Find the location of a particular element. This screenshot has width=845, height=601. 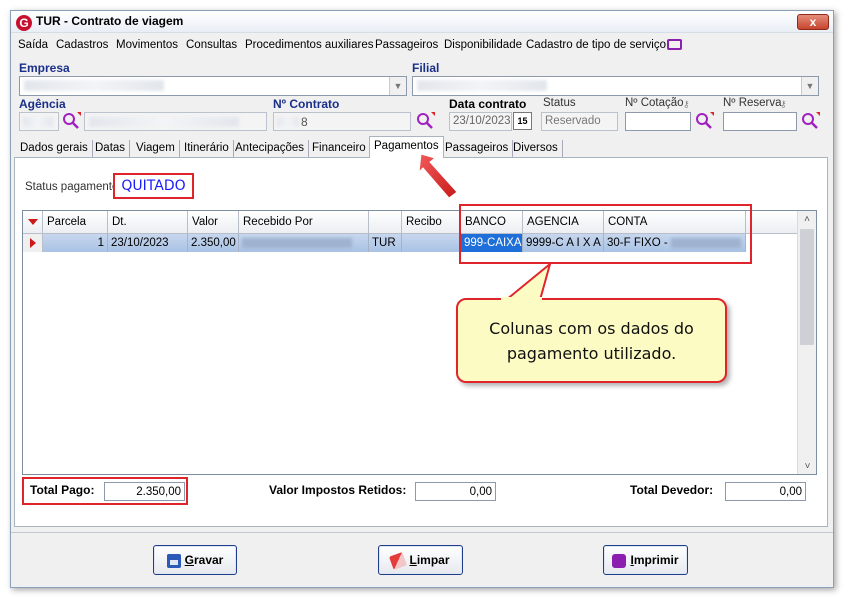

filial-select: ▼ is located at coordinates (615, 86).